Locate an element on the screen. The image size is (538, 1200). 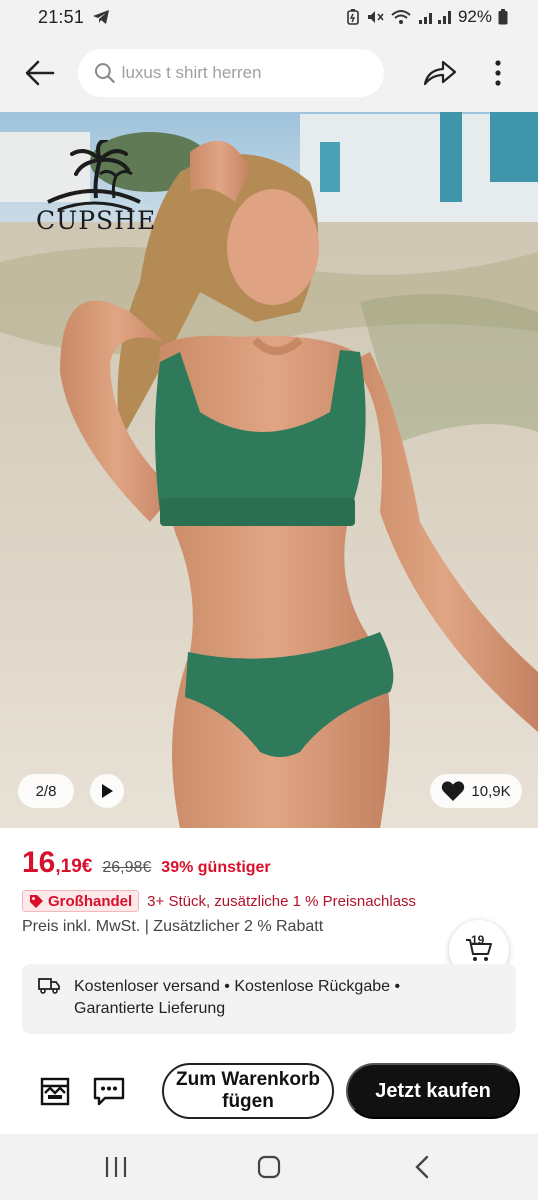
share-icon is located at coordinates (440, 73).